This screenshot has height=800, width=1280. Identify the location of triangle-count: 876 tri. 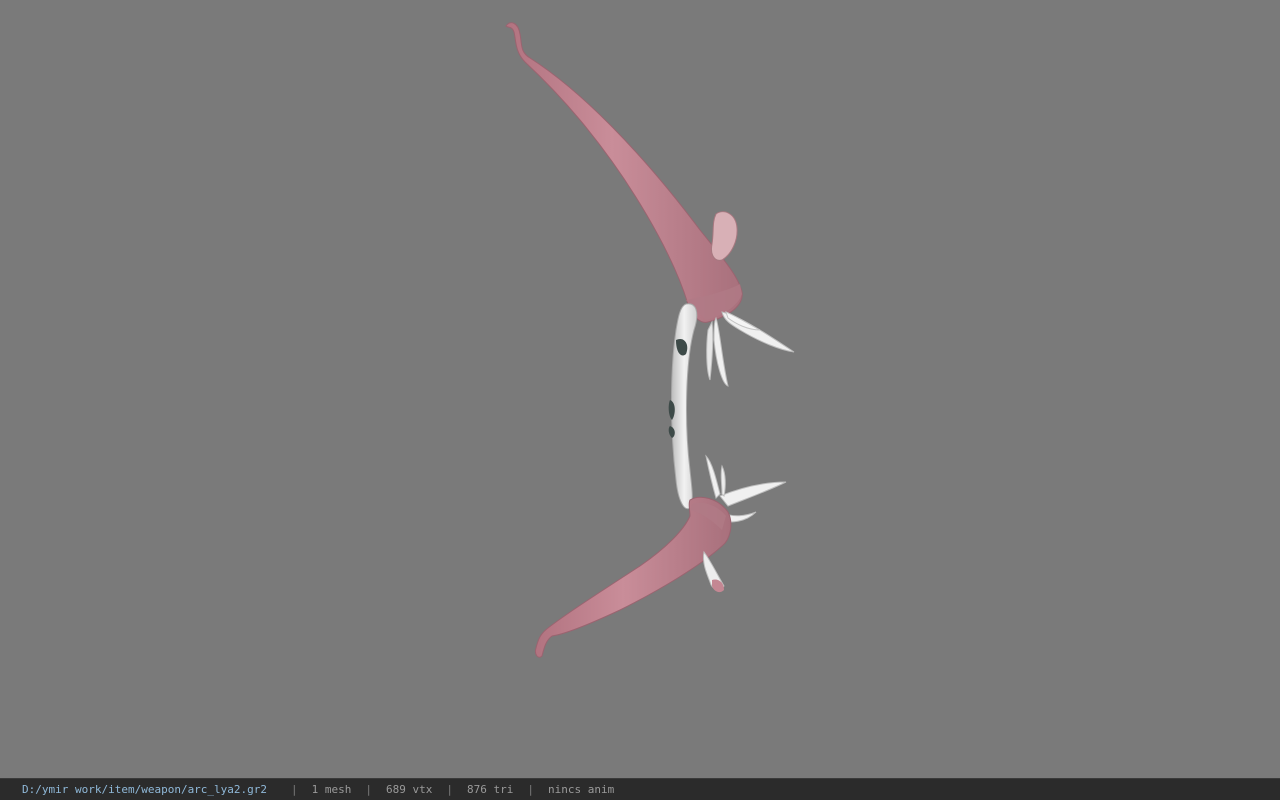
(490, 789).